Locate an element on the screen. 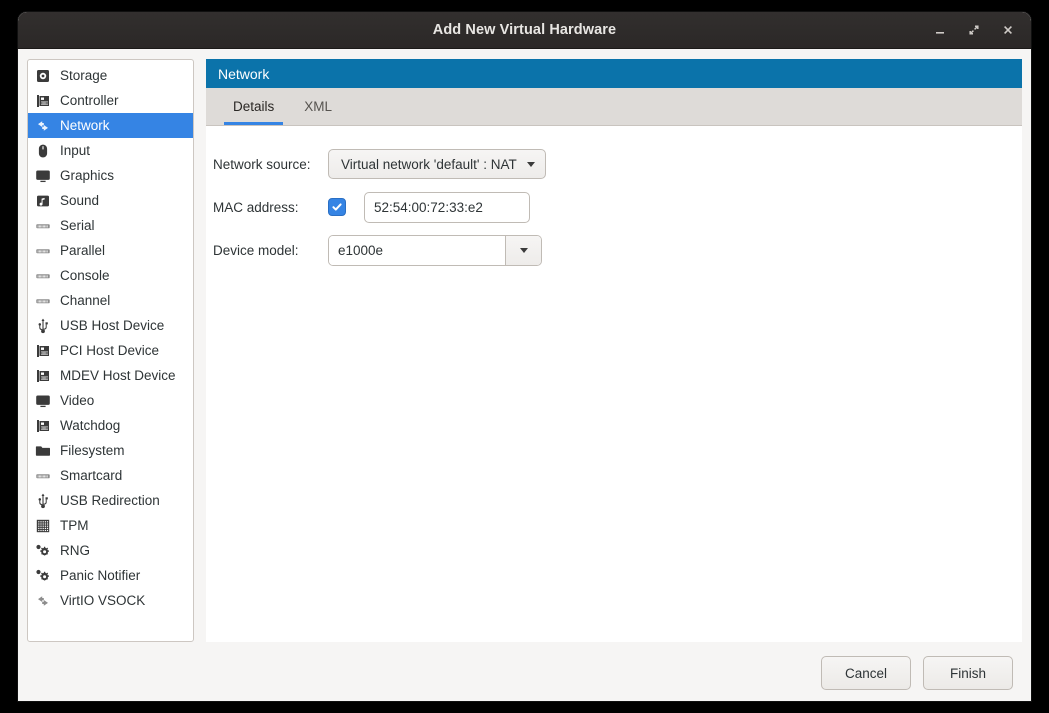 Image resolution: width=1049 pixels, height=713 pixels. sidebar-item-label: Serial is located at coordinates (77, 225).